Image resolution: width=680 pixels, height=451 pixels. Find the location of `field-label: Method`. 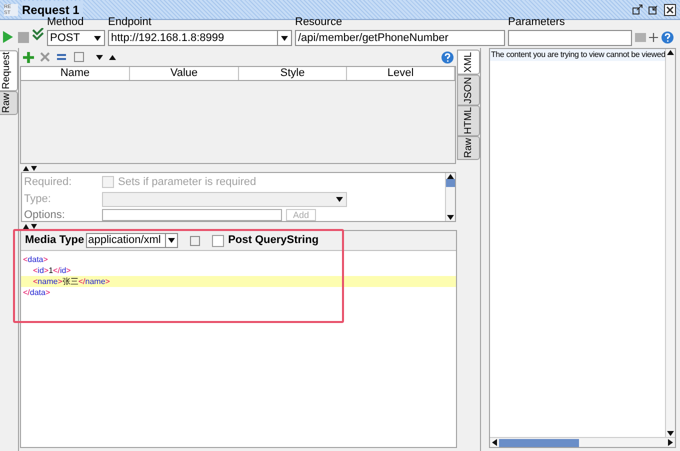

field-label: Method is located at coordinates (66, 23).